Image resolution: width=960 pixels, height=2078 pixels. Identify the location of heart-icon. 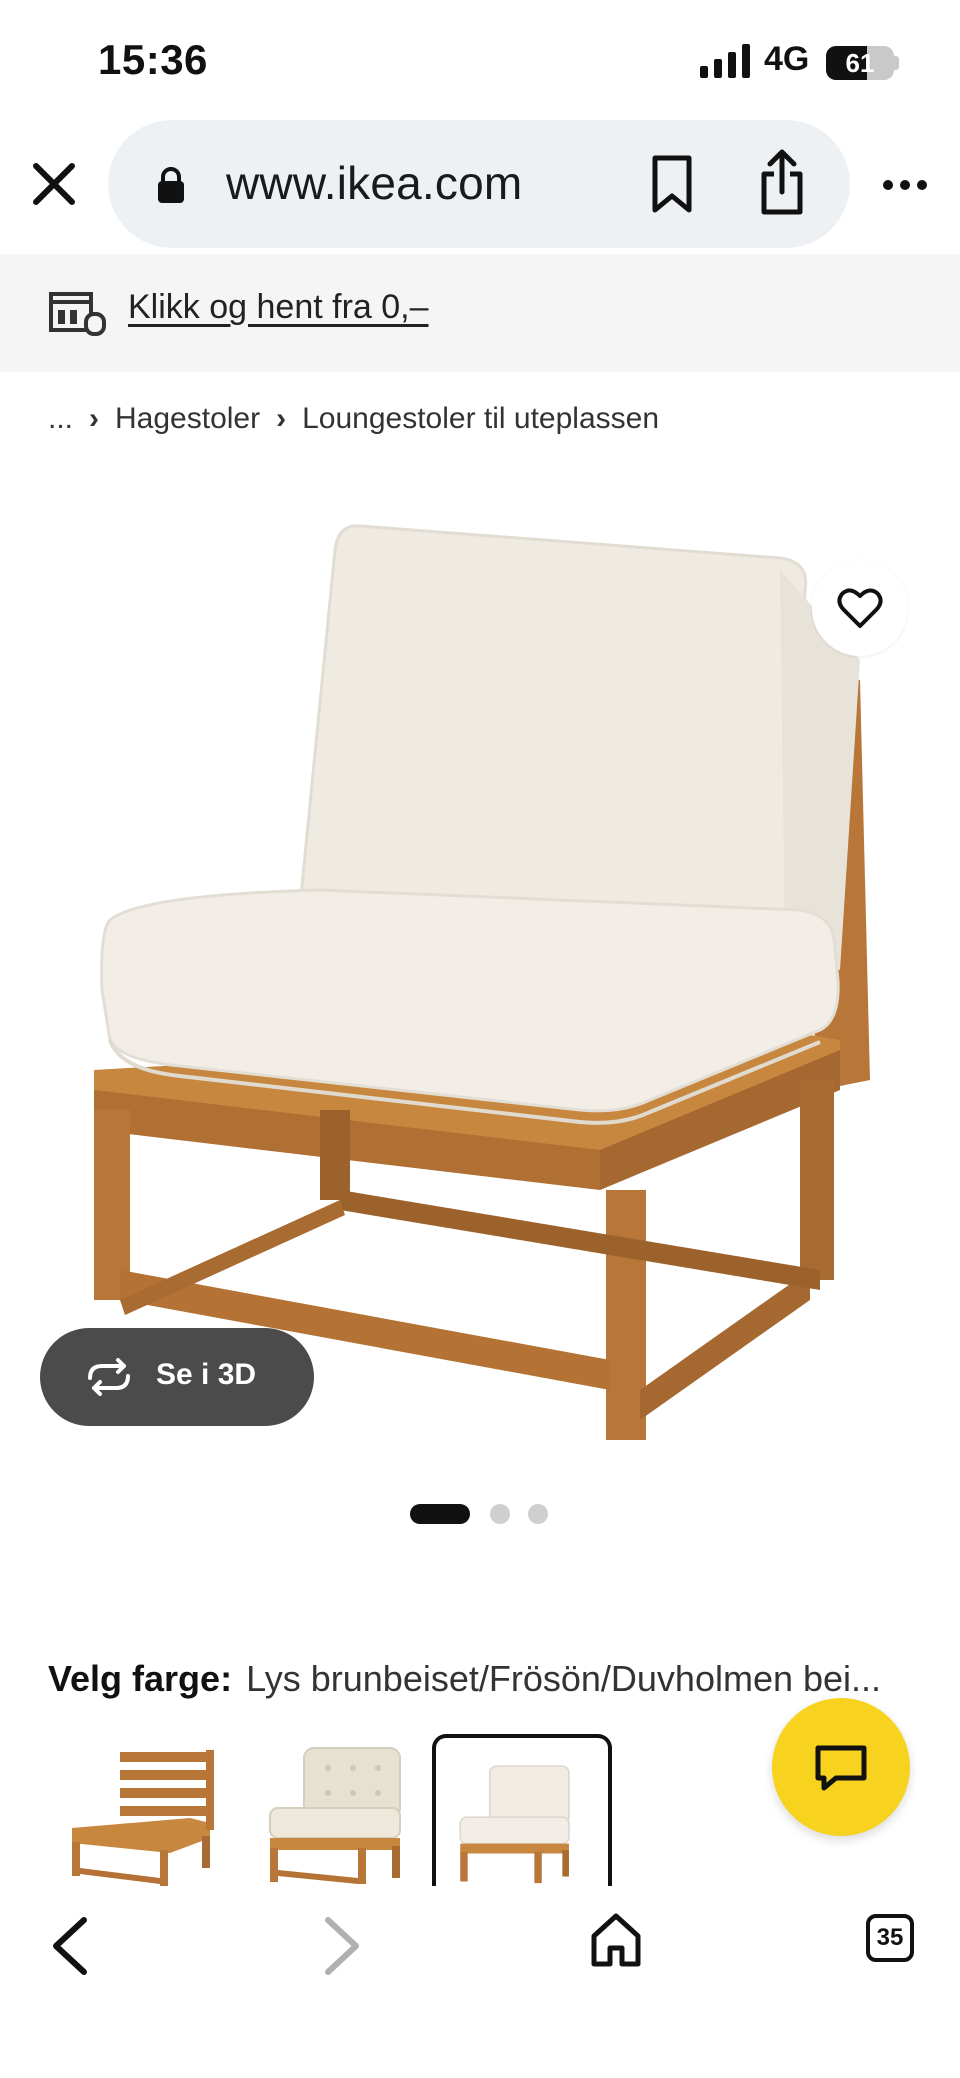
(860, 608).